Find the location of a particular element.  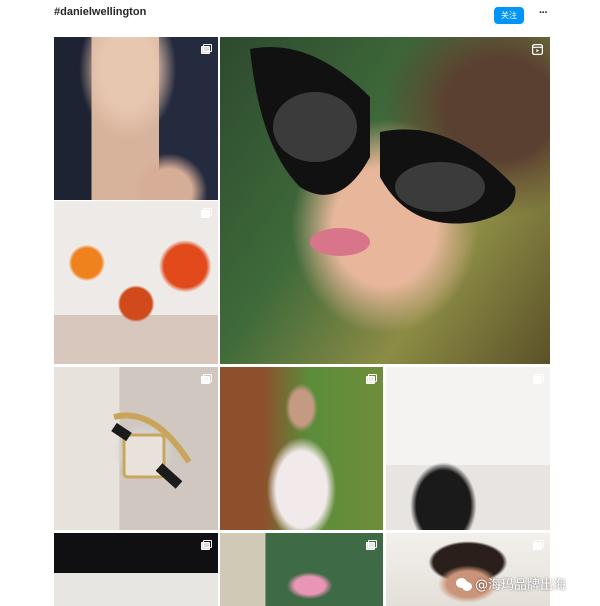

reel-icon is located at coordinates (537, 49).